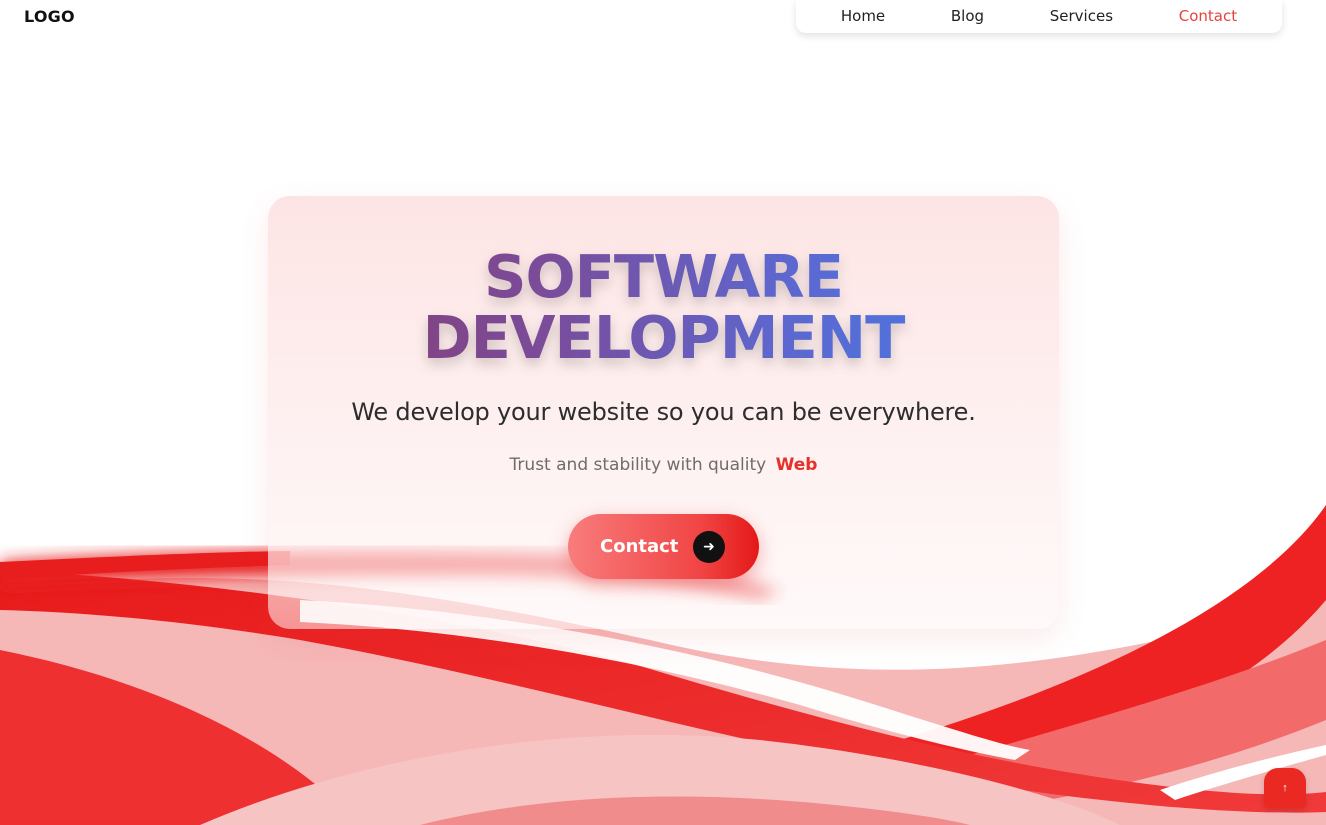  What do you see at coordinates (967, 16) in the screenshot?
I see `nav-blog: Blog` at bounding box center [967, 16].